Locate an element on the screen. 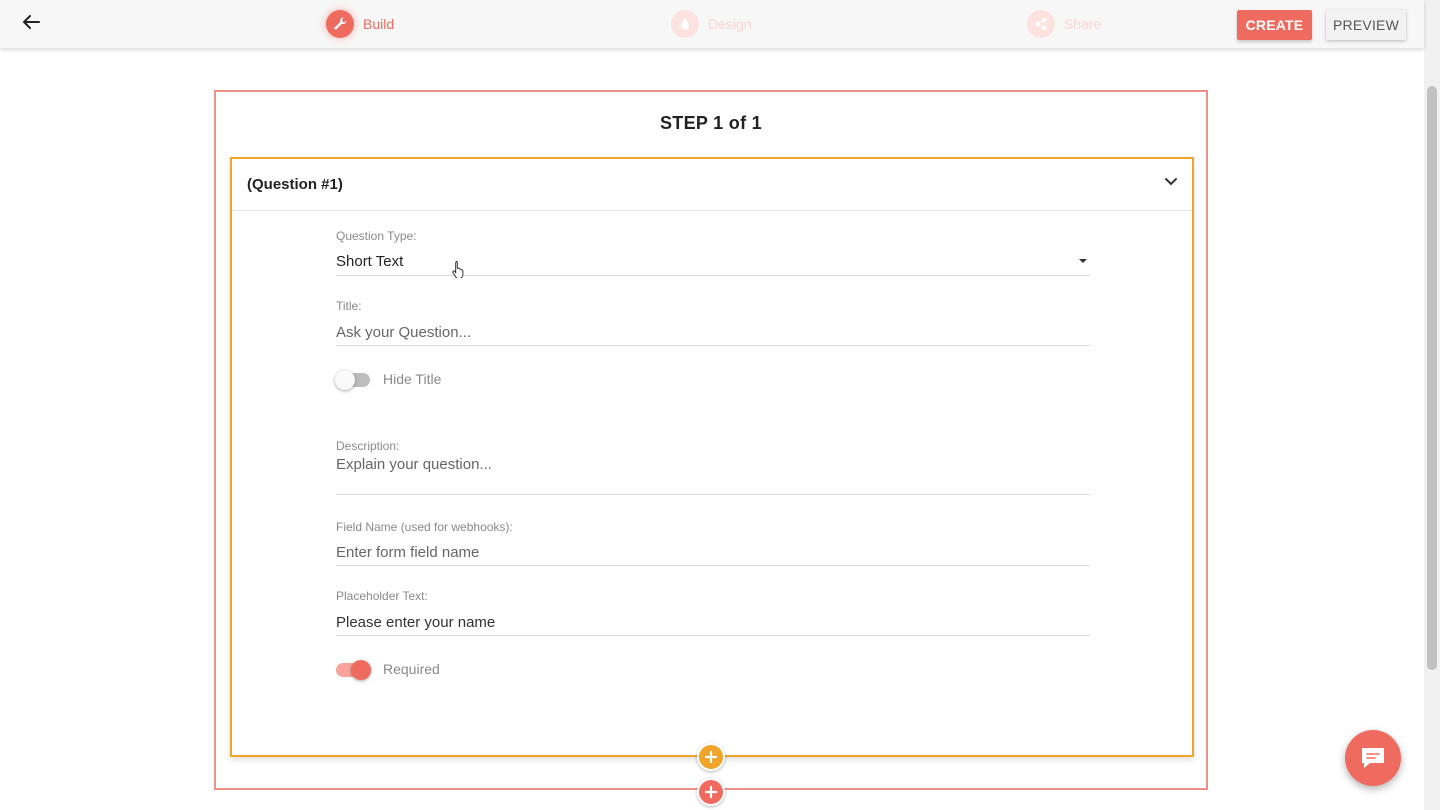 This screenshot has width=1440, height=810. hide-title-toggle is located at coordinates (352, 380).